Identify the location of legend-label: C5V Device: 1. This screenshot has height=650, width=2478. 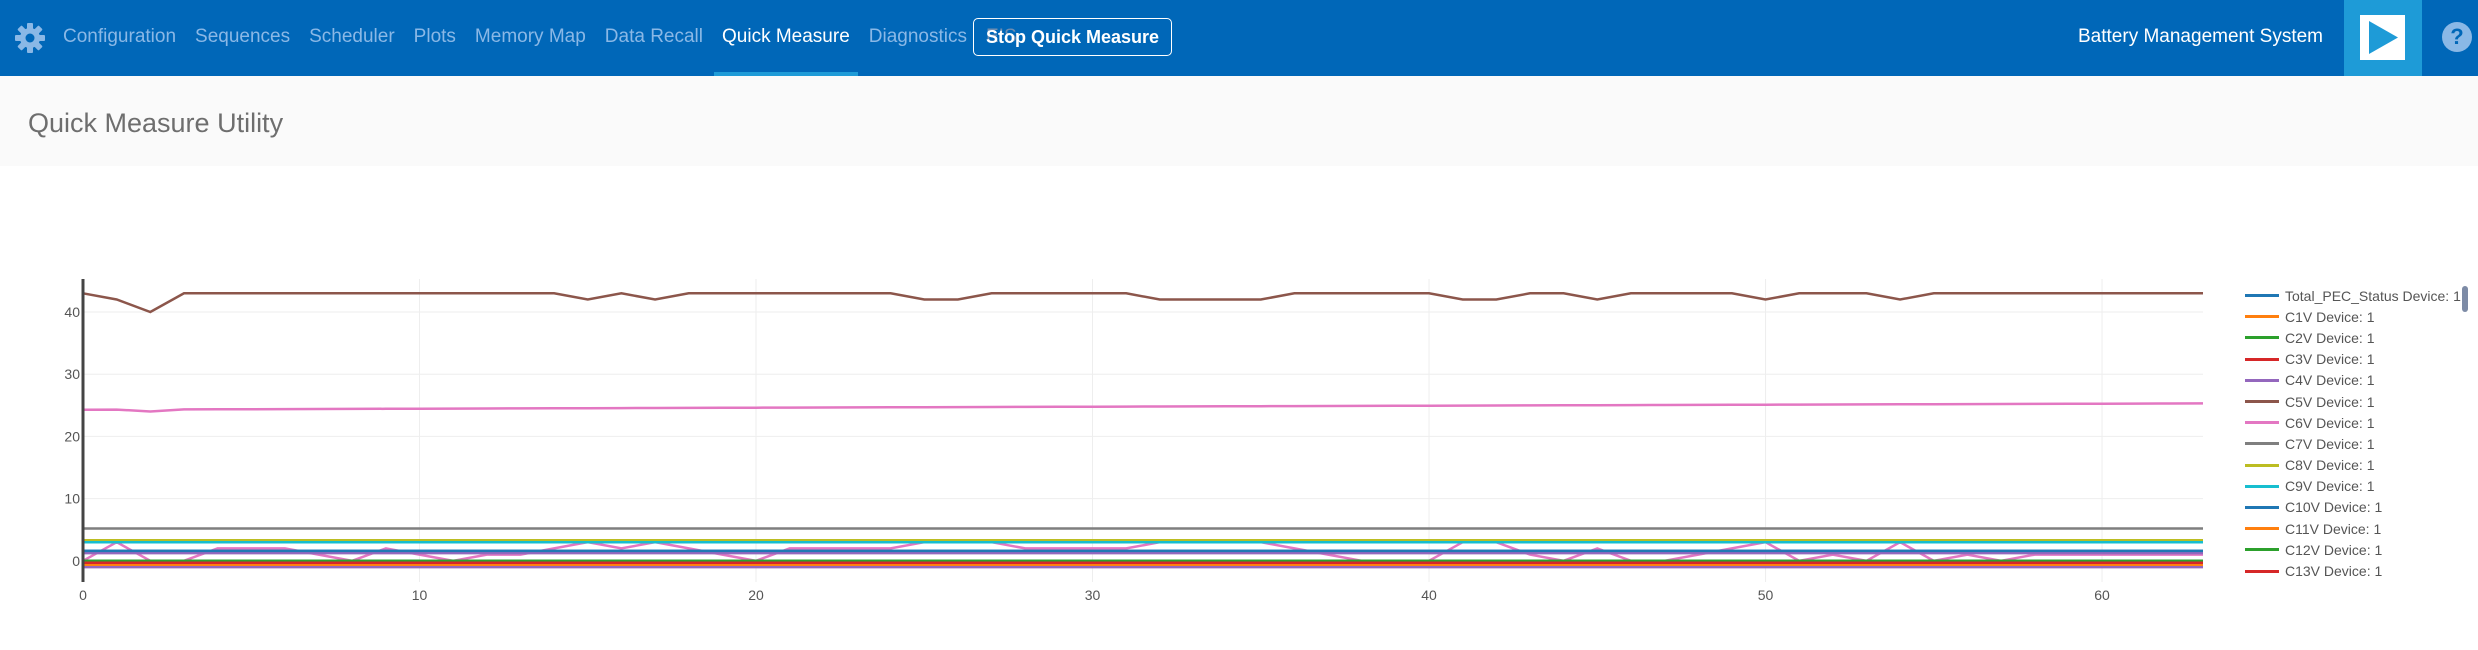
(2330, 401).